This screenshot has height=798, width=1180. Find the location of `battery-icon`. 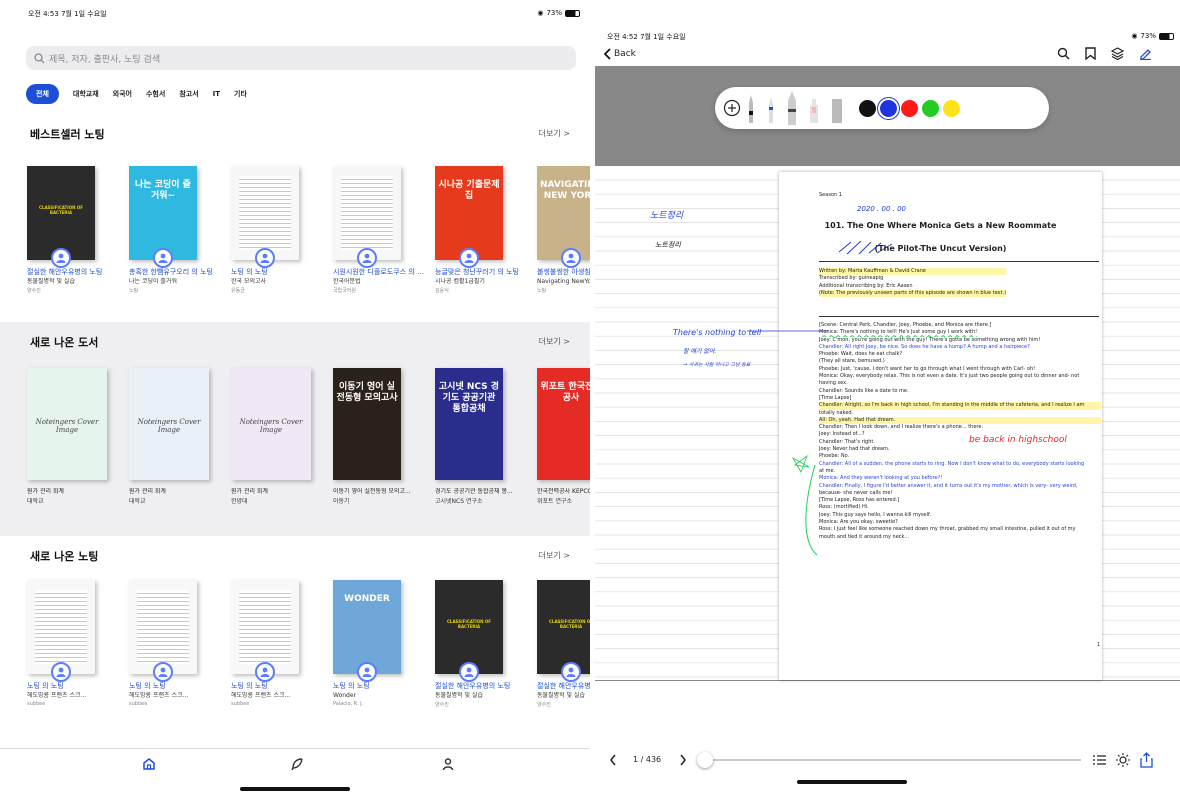

battery-icon is located at coordinates (1166, 36).